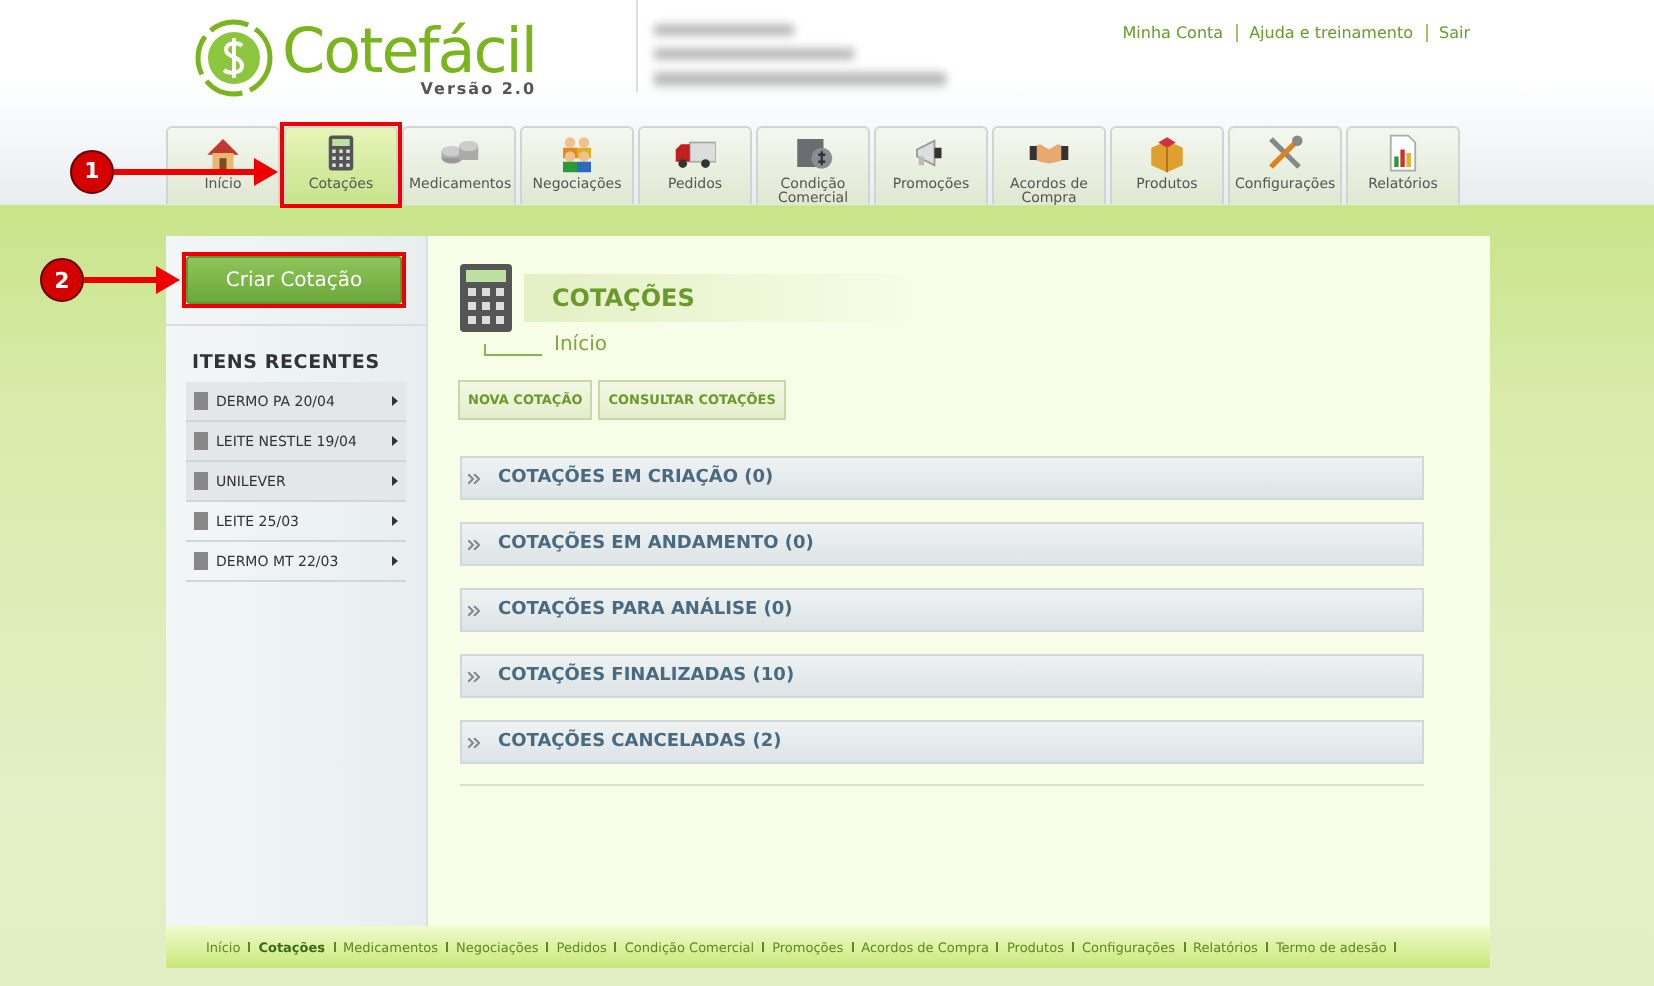  Describe the element at coordinates (132, 280) in the screenshot. I see `arrow` at that location.